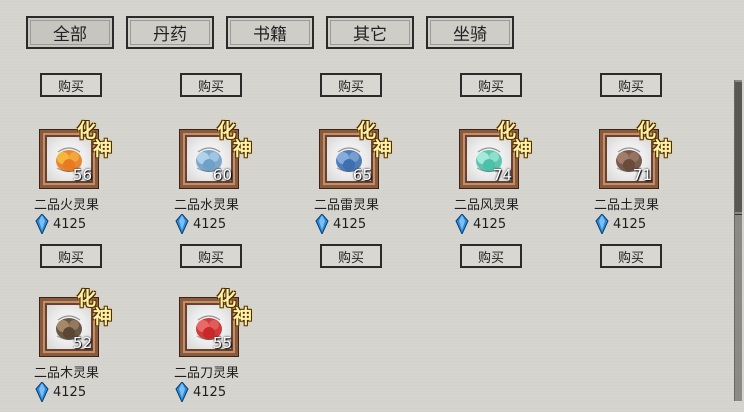 The image size is (744, 412). Describe the element at coordinates (270, 32) in the screenshot. I see `tab-books: 书籍` at that location.